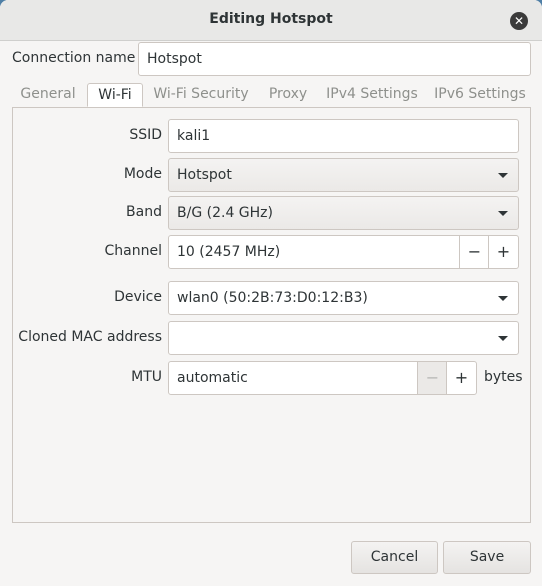 The height and width of the screenshot is (586, 542). I want to click on mtu-increment-button: +, so click(461, 378).